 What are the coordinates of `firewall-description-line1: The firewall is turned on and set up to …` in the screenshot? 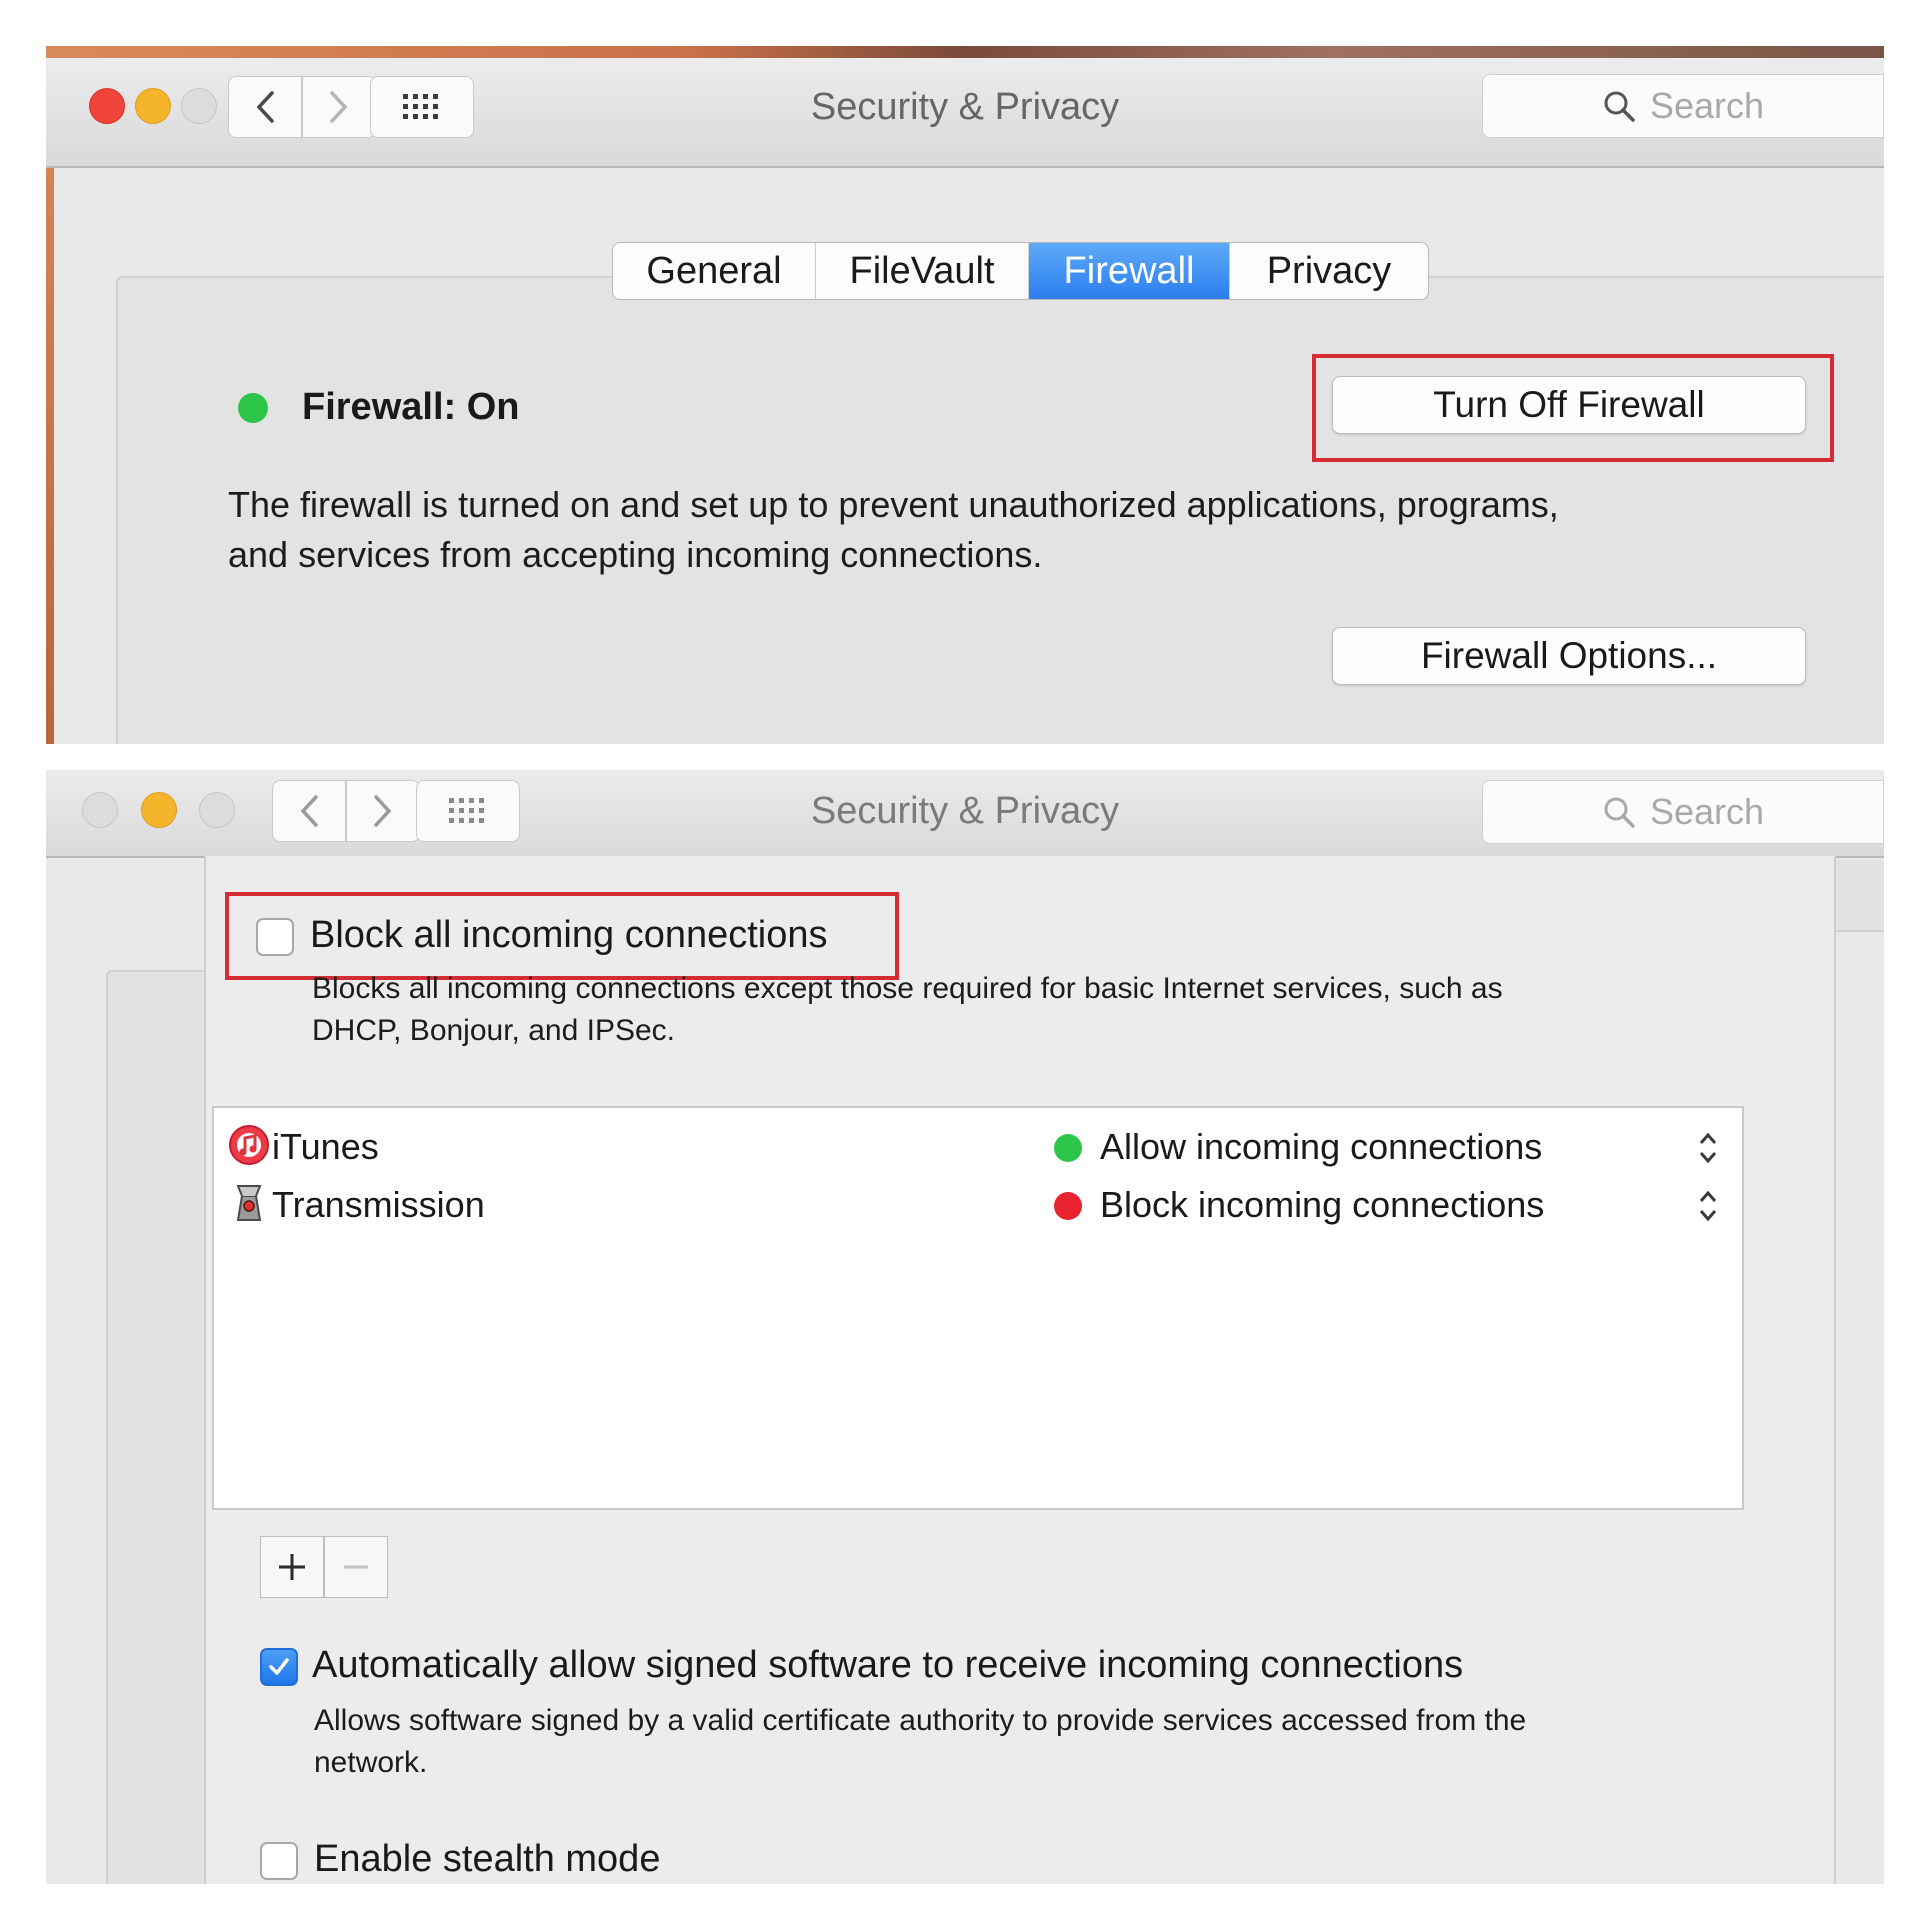 It's located at (893, 504).